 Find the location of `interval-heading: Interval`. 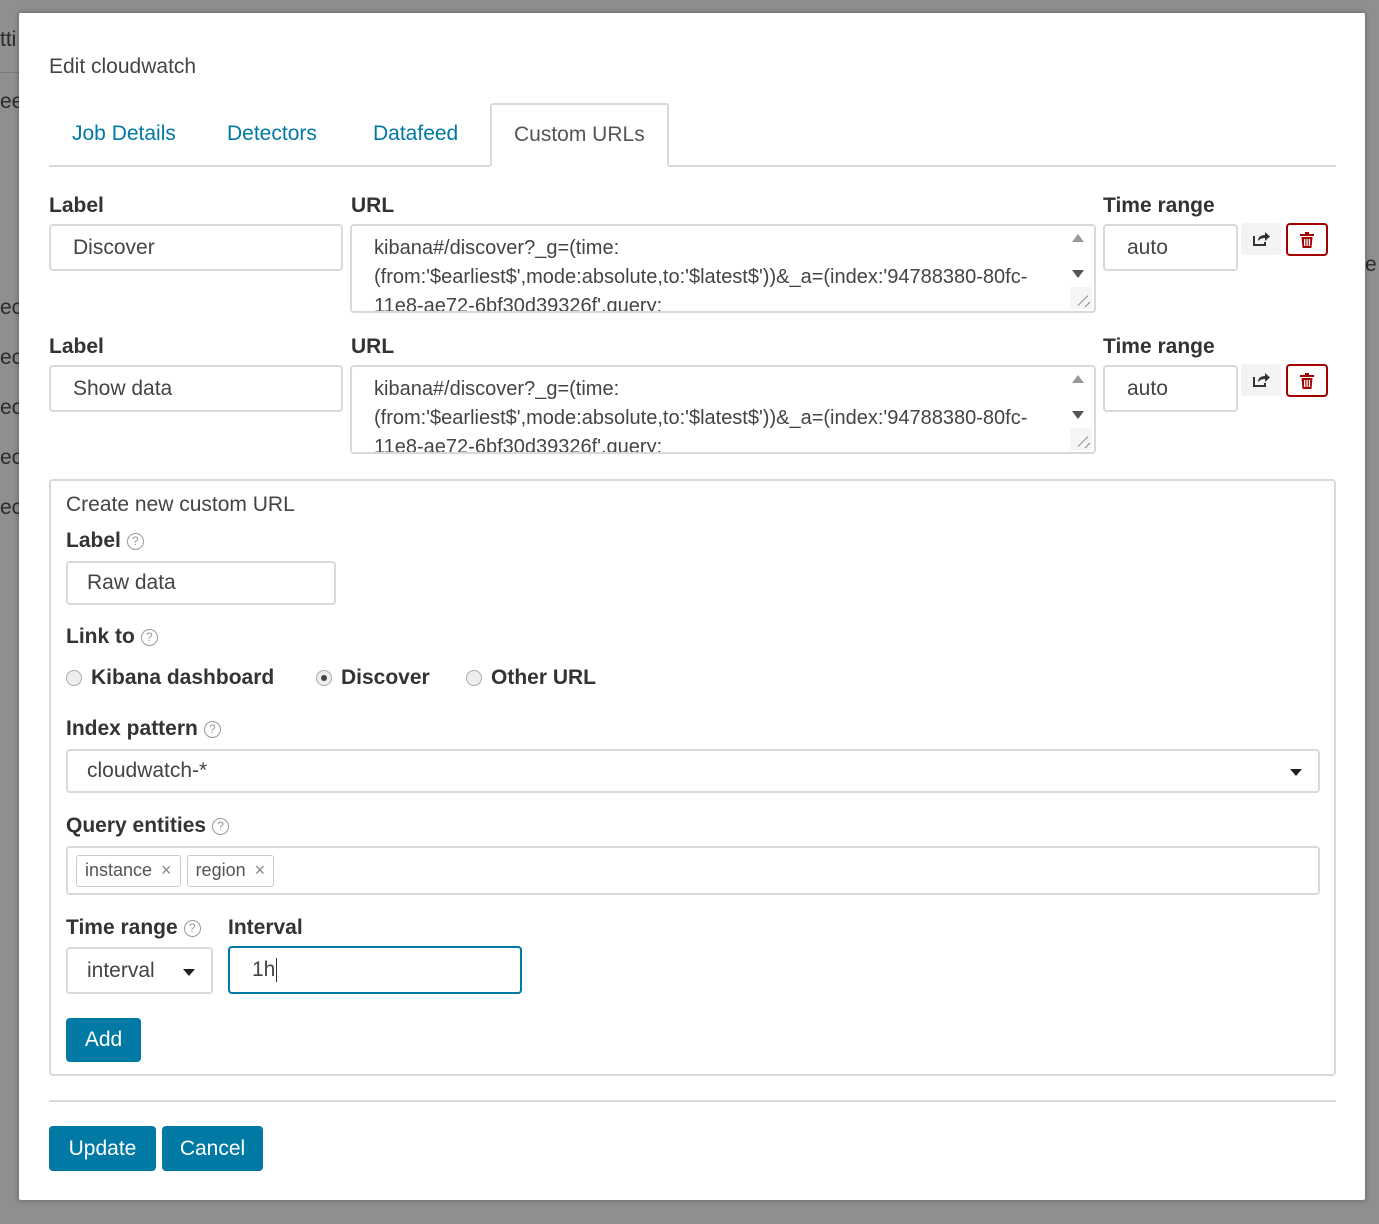

interval-heading: Interval is located at coordinates (265, 927).